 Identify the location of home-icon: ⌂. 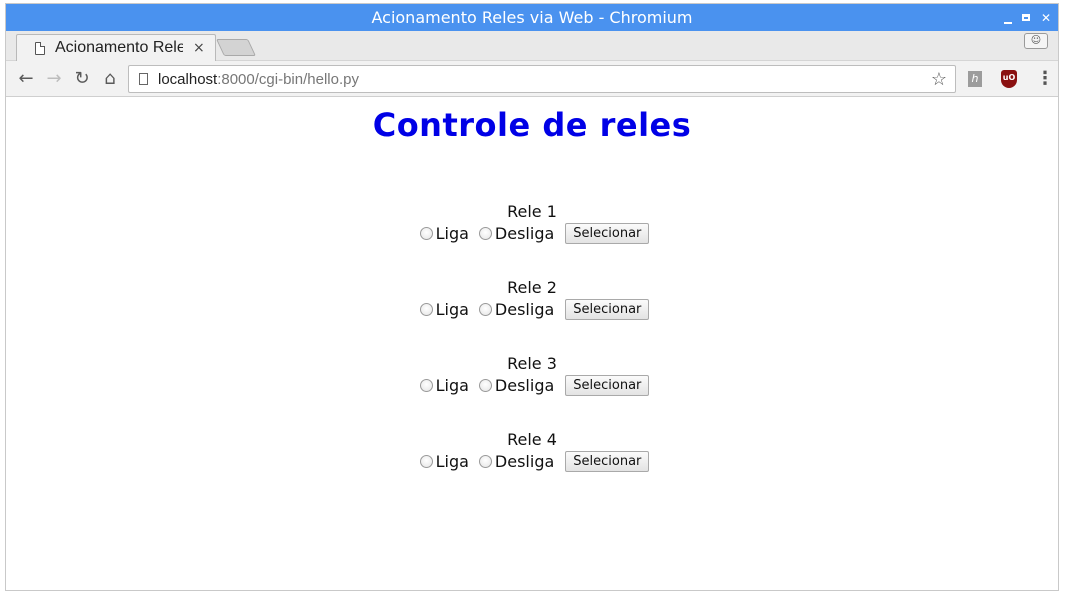
(110, 79).